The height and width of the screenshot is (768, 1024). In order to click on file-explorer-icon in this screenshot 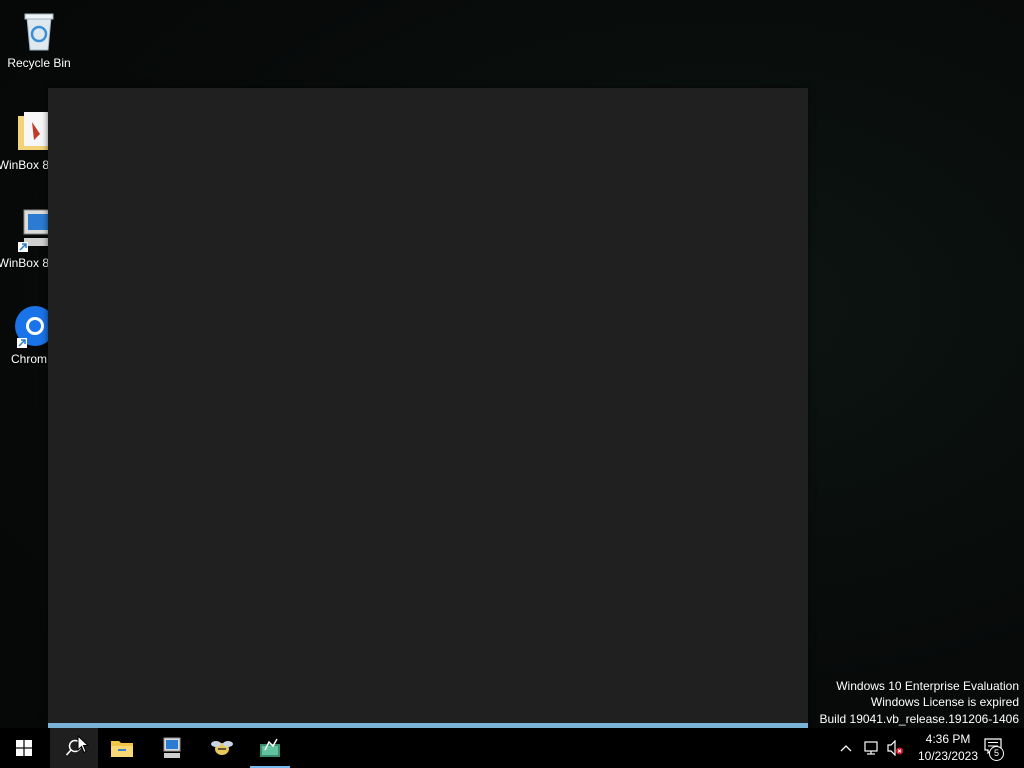, I will do `click(122, 749)`.